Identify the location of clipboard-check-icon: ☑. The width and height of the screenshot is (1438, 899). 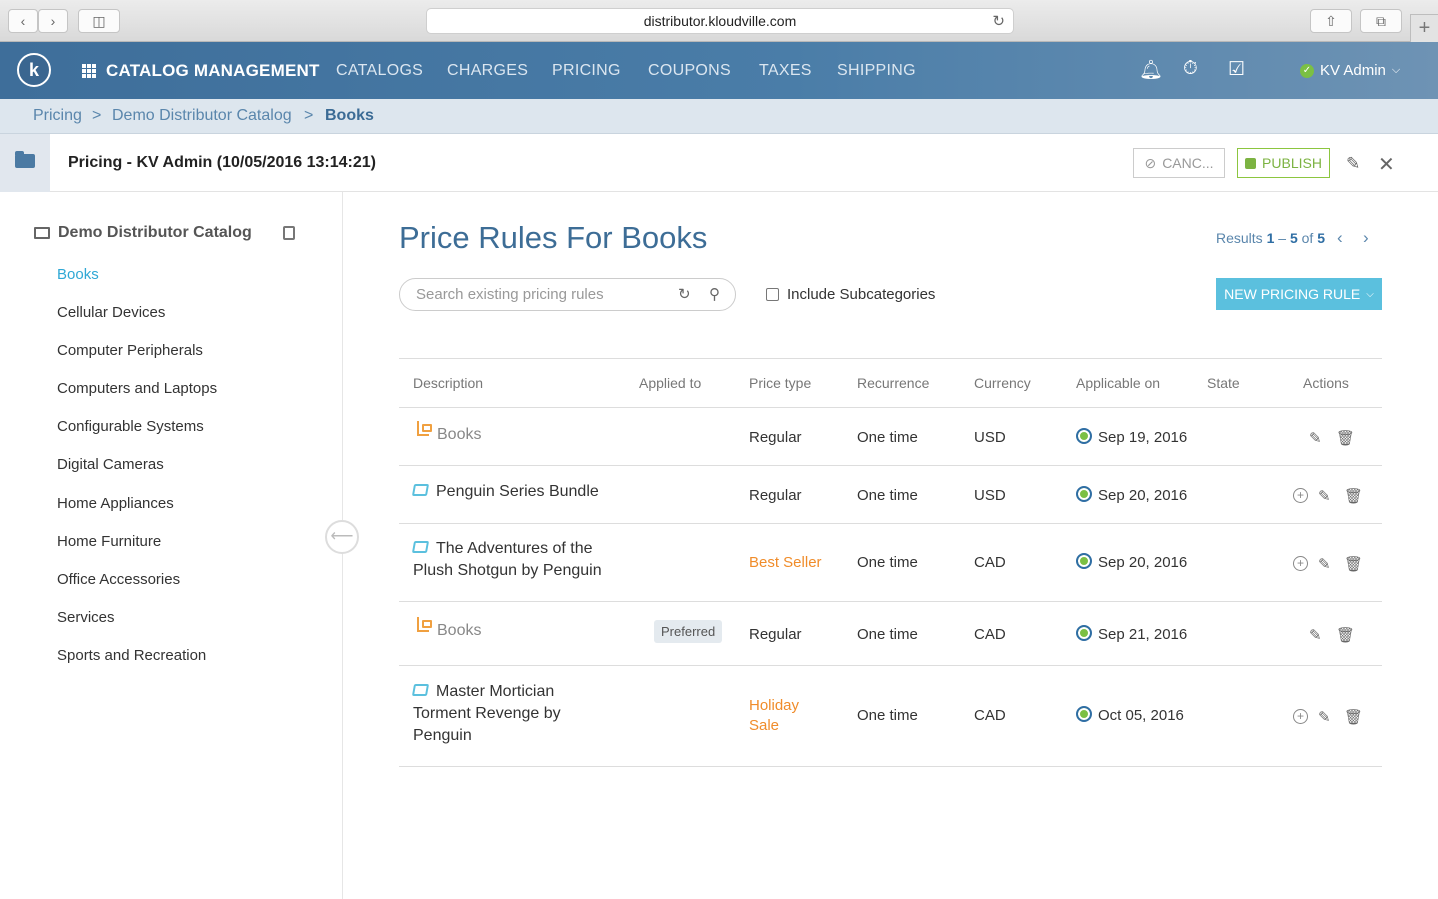
(1236, 69).